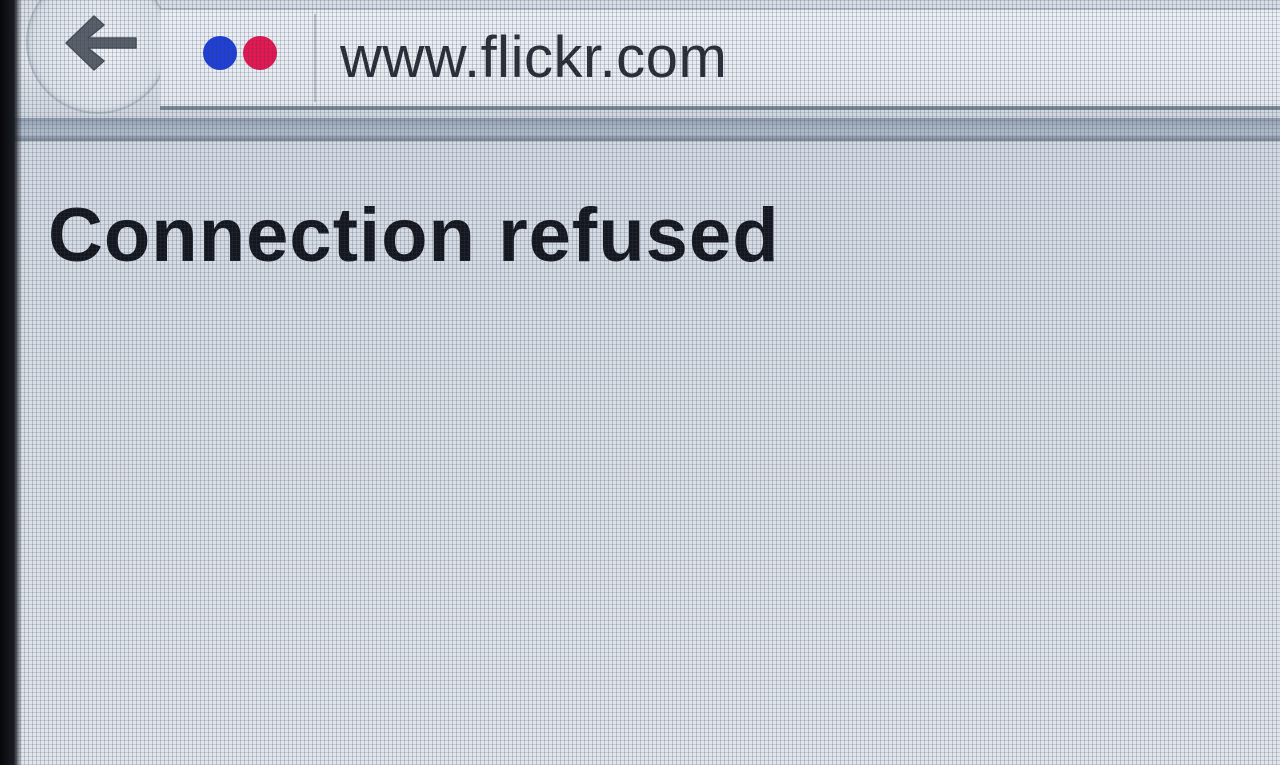 Image resolution: width=1280 pixels, height=765 pixels. What do you see at coordinates (240, 53) in the screenshot?
I see `flickr-logo-icon` at bounding box center [240, 53].